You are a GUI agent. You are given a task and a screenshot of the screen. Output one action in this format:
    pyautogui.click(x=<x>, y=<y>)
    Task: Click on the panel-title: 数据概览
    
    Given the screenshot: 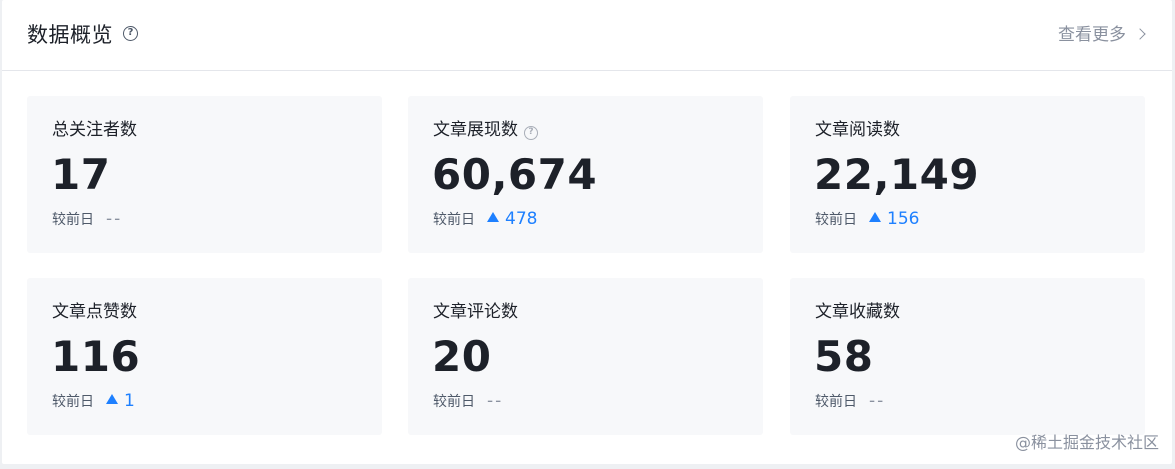 What is the action you would take?
    pyautogui.click(x=70, y=35)
    